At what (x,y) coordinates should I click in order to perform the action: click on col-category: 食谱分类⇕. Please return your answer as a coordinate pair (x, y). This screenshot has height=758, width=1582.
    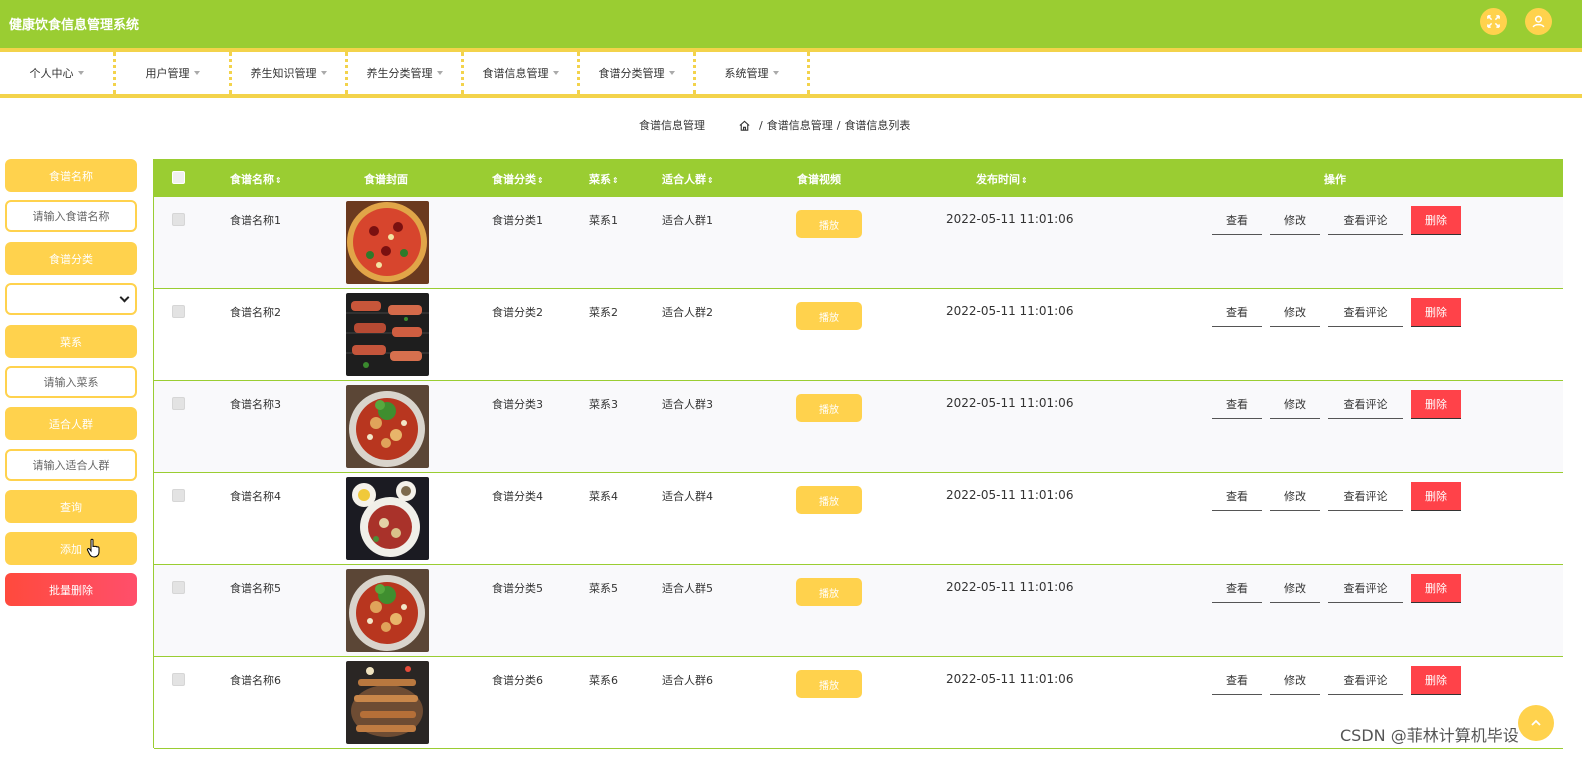
    Looking at the image, I should click on (518, 179).